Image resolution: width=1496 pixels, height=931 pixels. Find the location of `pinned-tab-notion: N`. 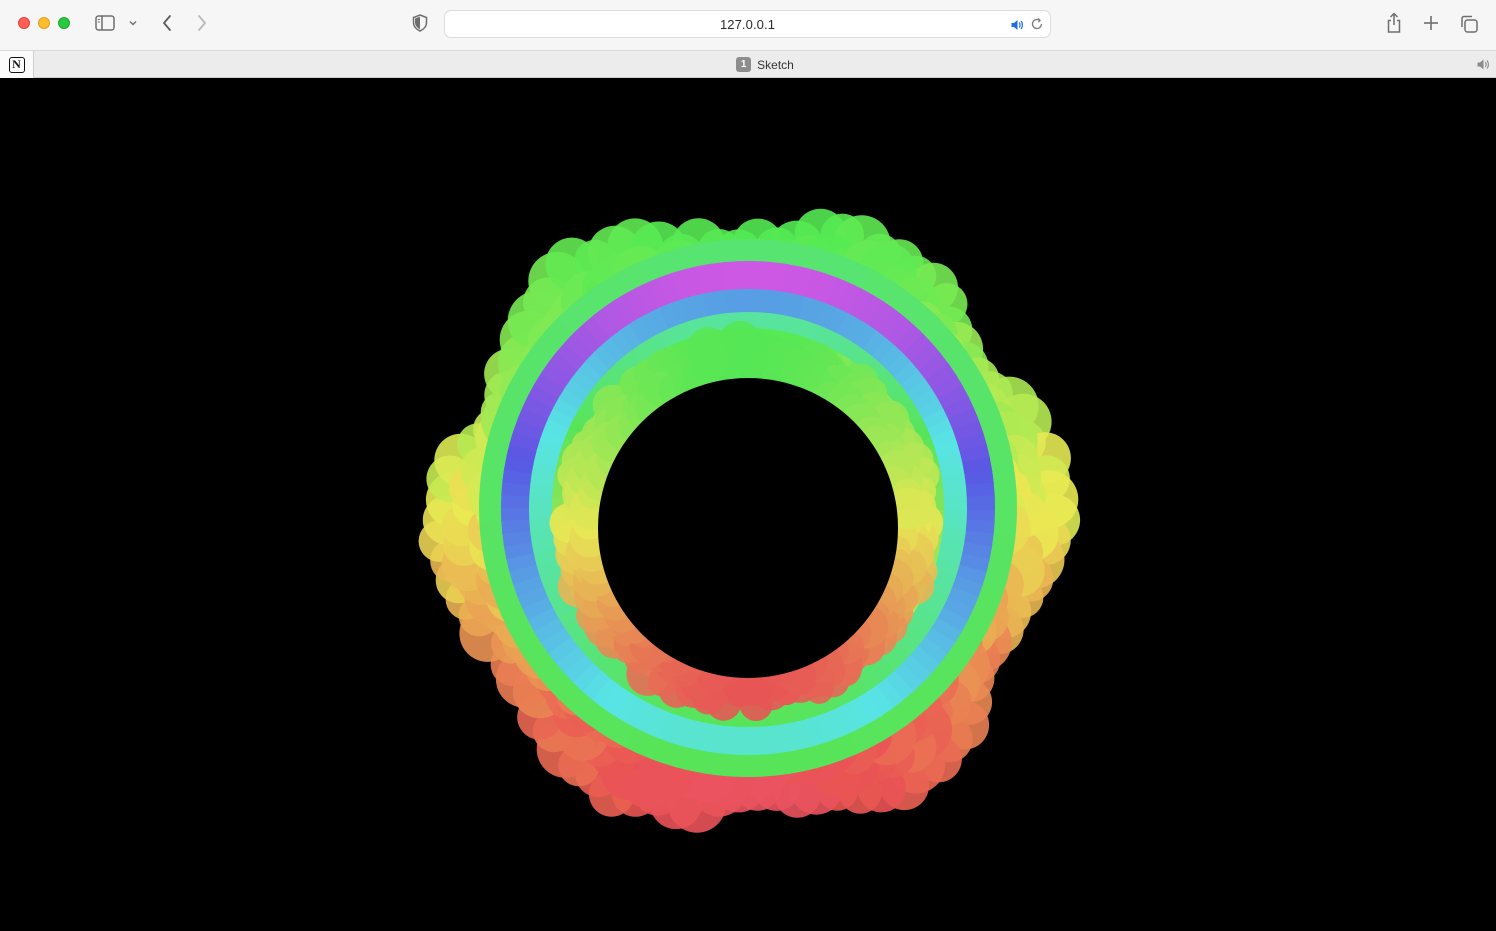

pinned-tab-notion: N is located at coordinates (17, 64).